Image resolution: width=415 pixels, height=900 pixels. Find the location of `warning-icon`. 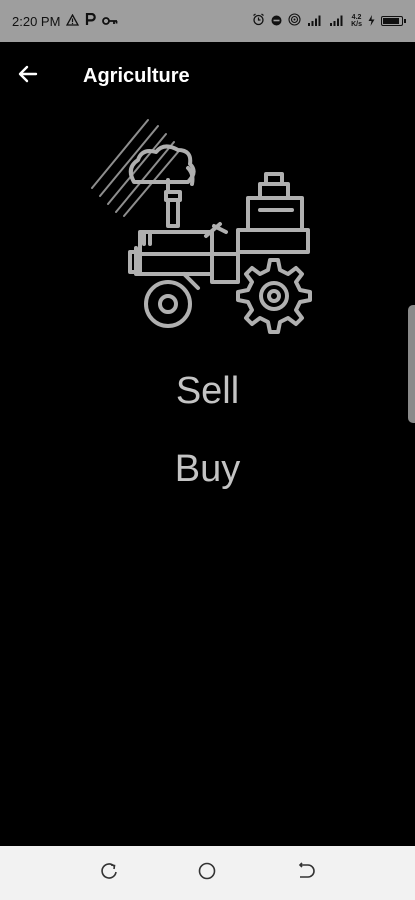

warning-icon is located at coordinates (73, 20).